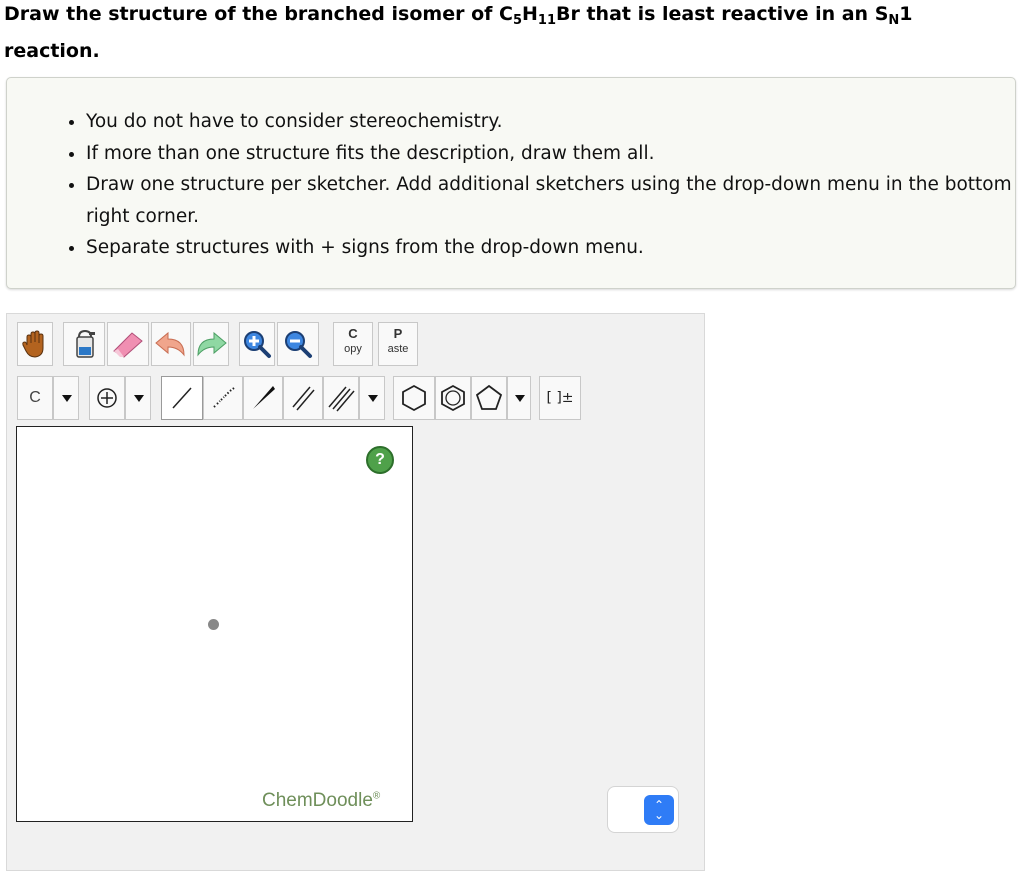 Image resolution: width=1024 pixels, height=882 pixels. I want to click on protruding-bond-button, so click(263, 398).